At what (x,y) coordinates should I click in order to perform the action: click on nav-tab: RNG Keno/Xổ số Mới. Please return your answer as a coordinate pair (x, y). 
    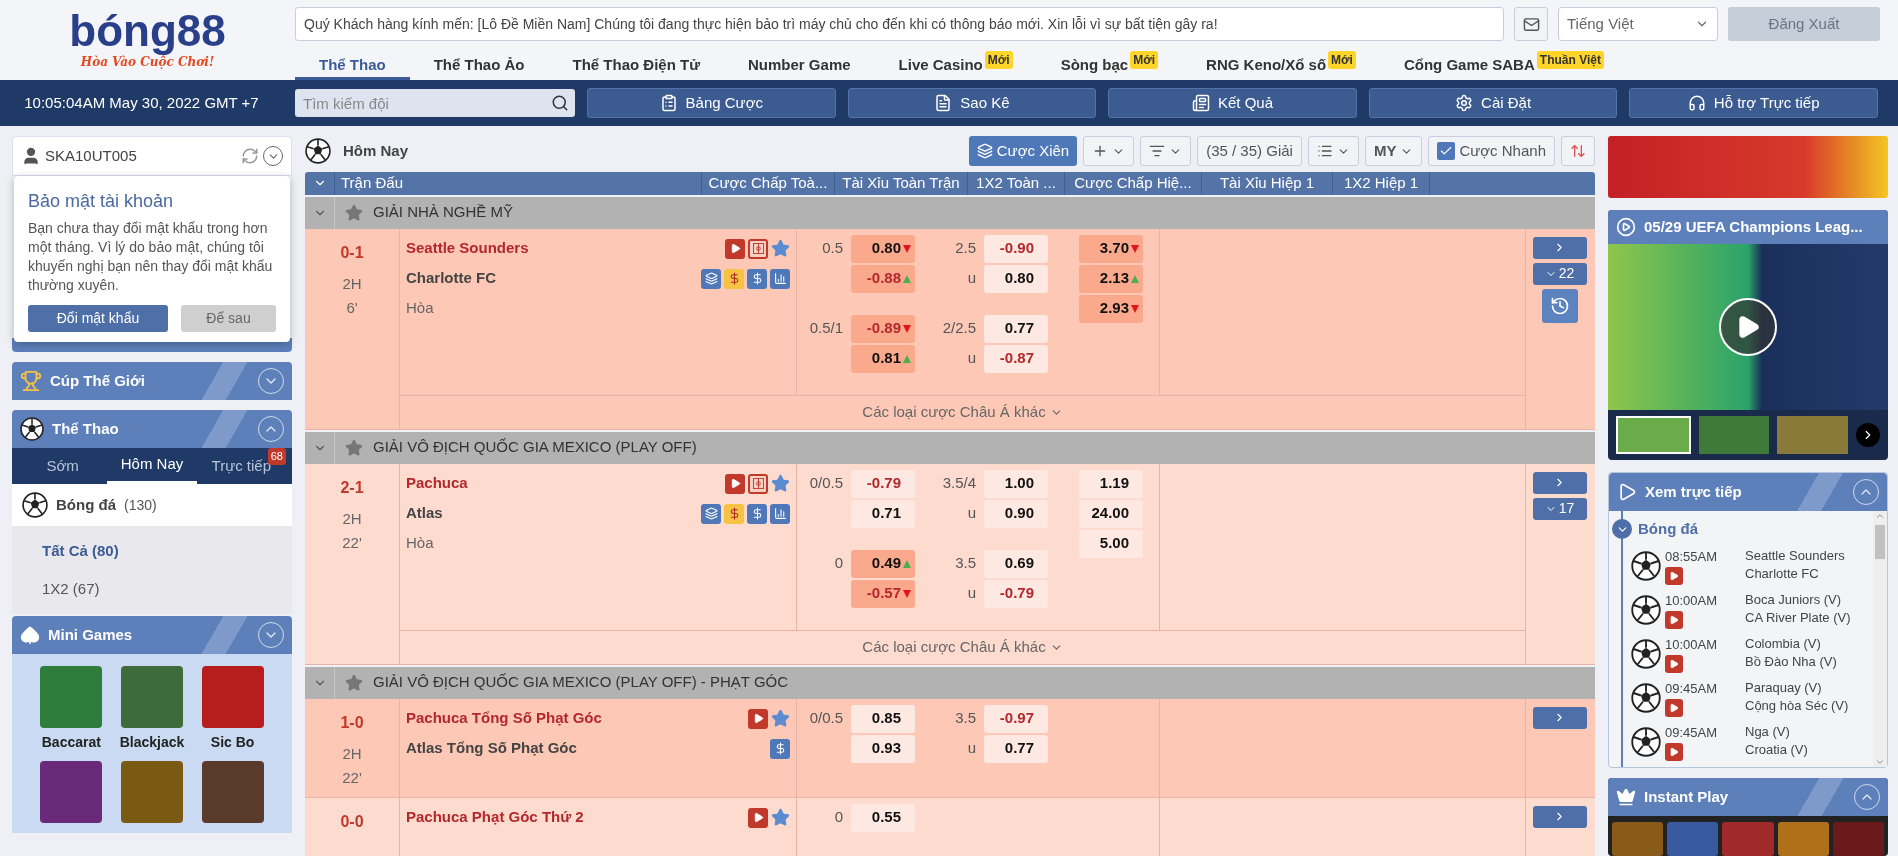
    Looking at the image, I should click on (1281, 64).